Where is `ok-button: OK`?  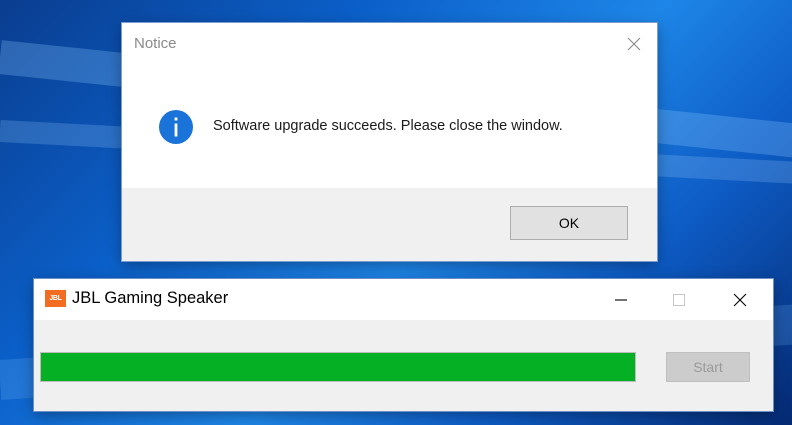
ok-button: OK is located at coordinates (569, 223).